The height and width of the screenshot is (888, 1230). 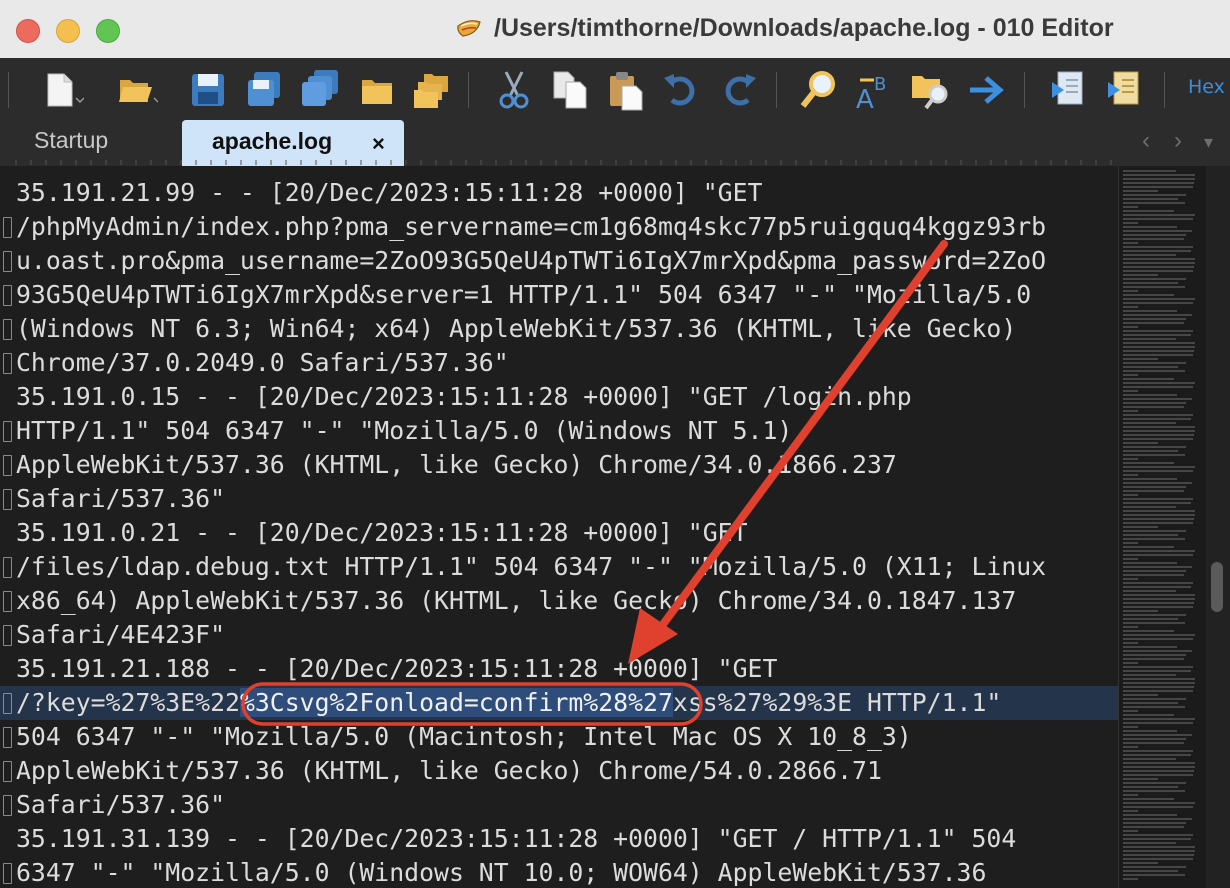 What do you see at coordinates (262, 362) in the screenshot?
I see `line-text: Chrome/37.0.2049.0 Safari/537.36"` at bounding box center [262, 362].